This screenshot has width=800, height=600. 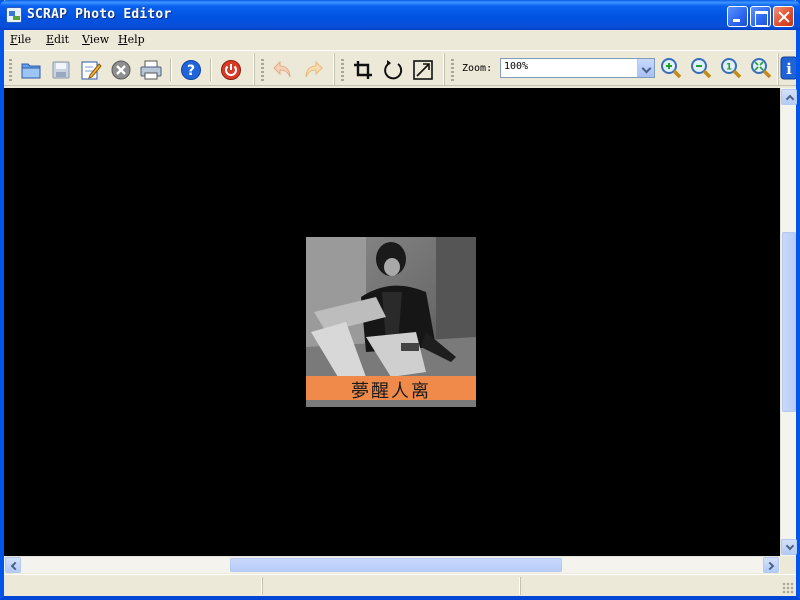 I want to click on menu-help: Help, so click(x=131, y=39).